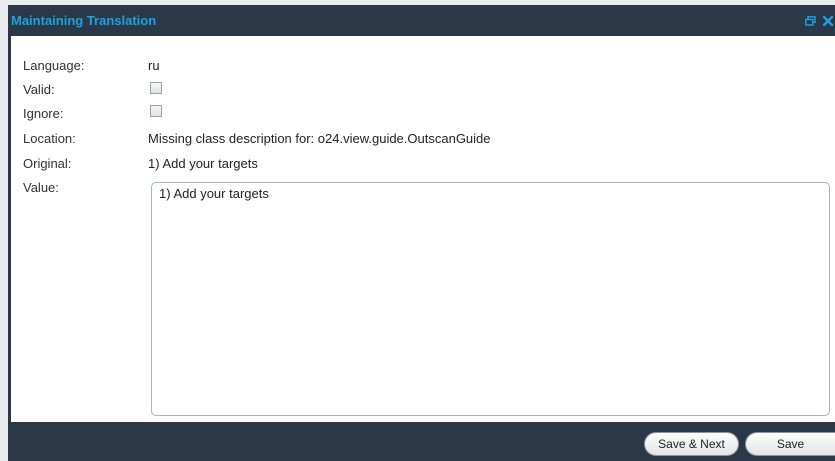 The image size is (835, 461). I want to click on value-label: Value:, so click(41, 187).